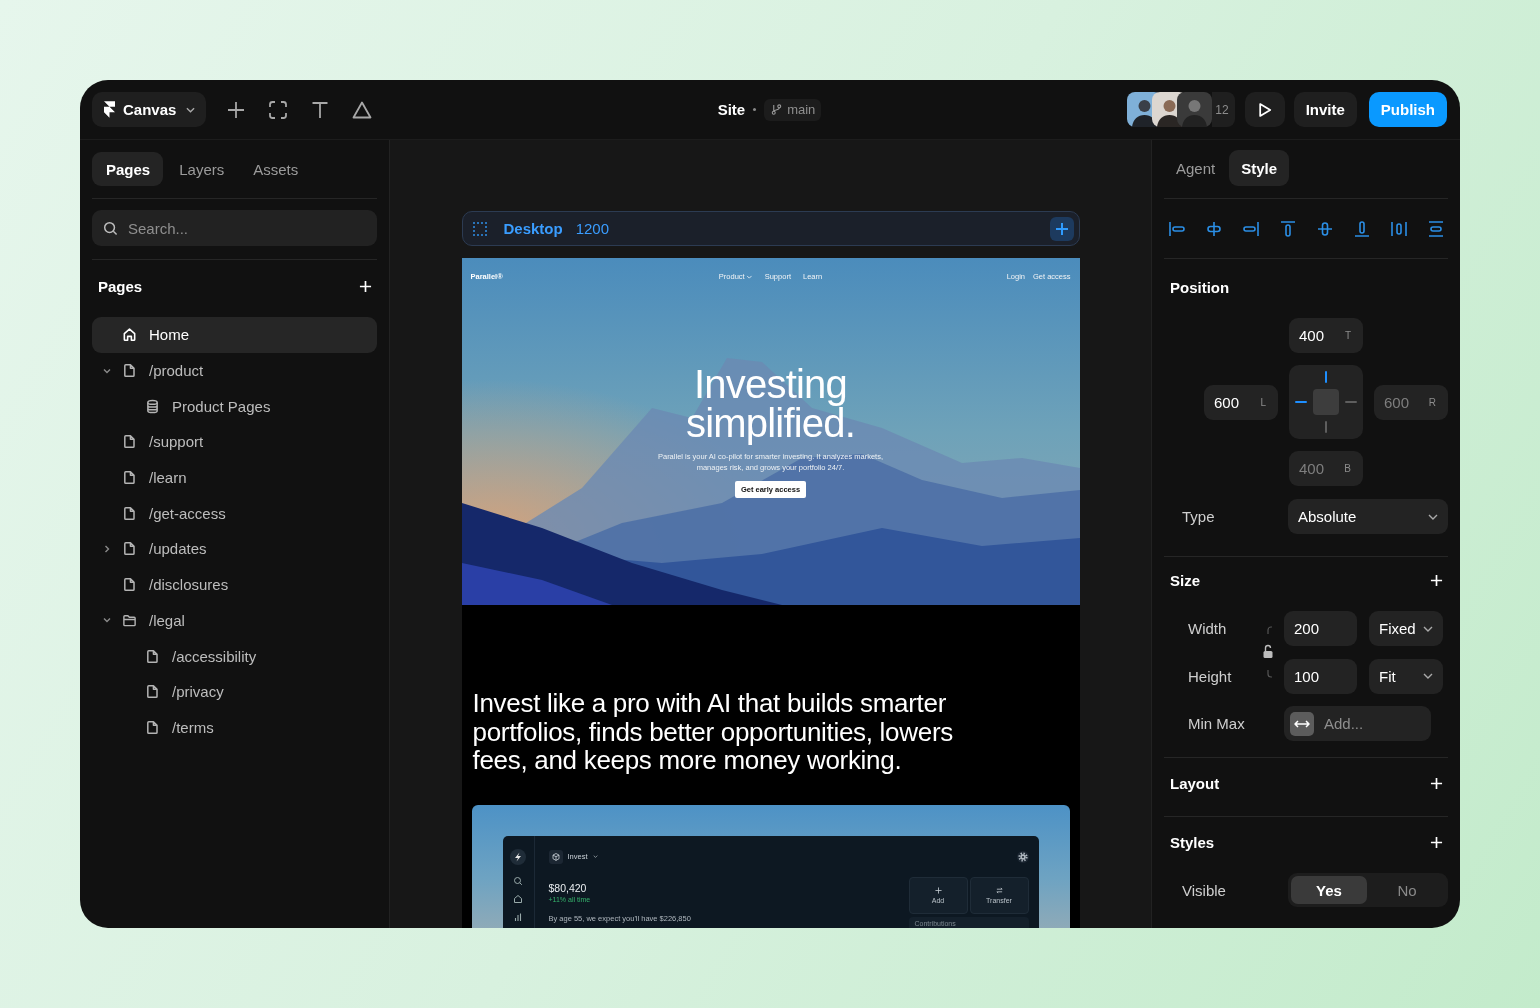  Describe the element at coordinates (1198, 516) in the screenshot. I see `field-label: Type` at that location.